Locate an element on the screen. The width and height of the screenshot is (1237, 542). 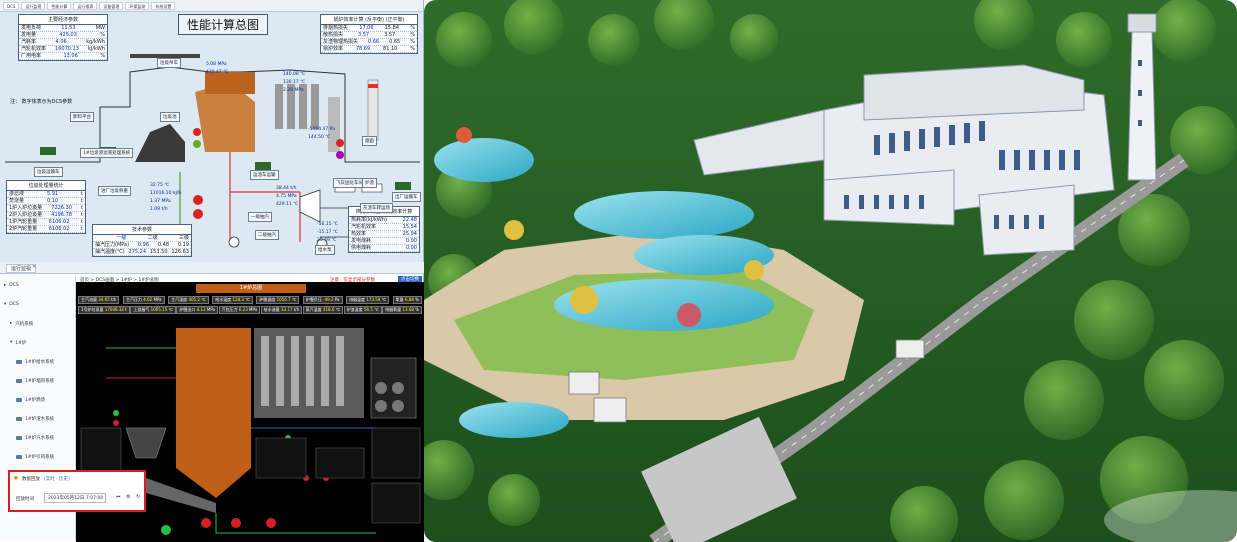
value-readout: 1.09 t/h is located at coordinates (159, 209).